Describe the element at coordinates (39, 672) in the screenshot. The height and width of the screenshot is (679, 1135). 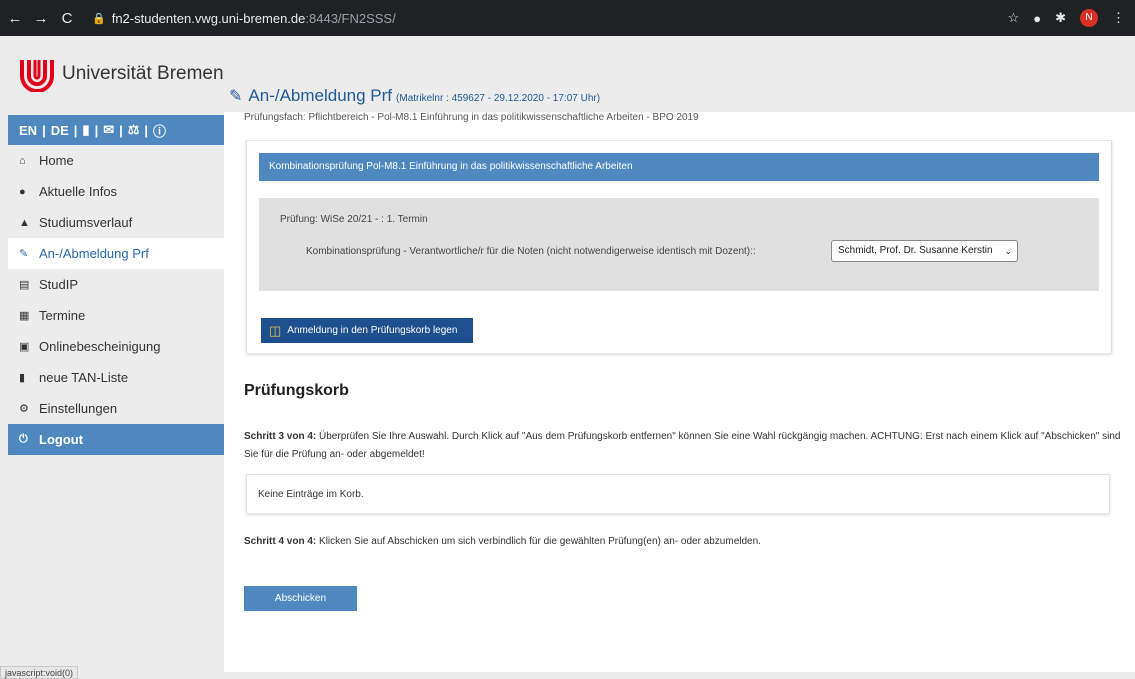
I see `status-tooltip: javascript:void(0)` at that location.